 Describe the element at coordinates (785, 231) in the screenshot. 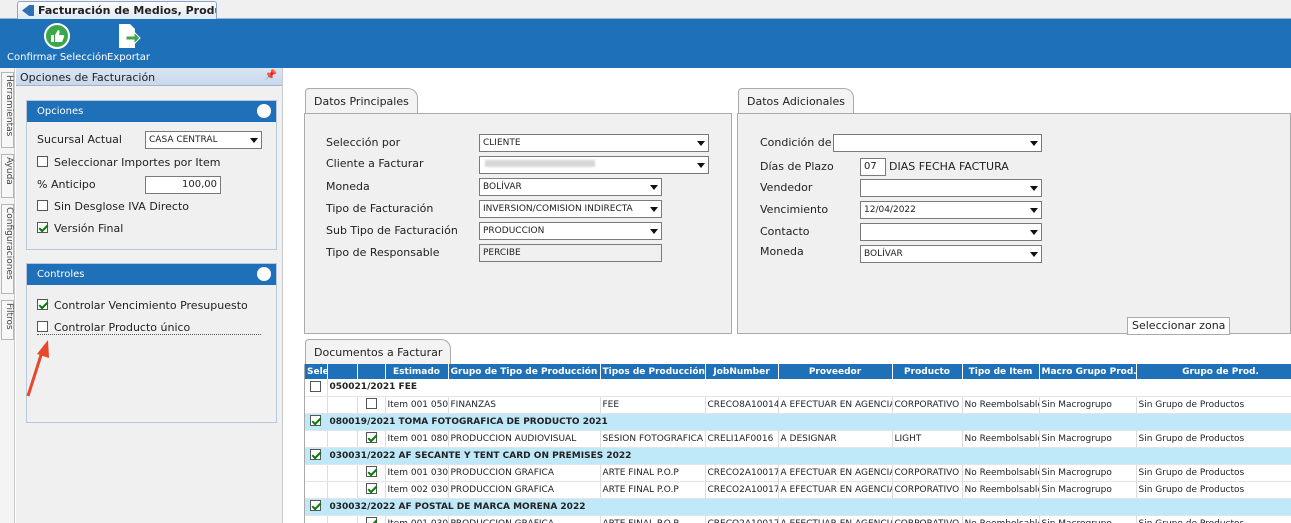

I see `contacto-label: Contacto` at that location.